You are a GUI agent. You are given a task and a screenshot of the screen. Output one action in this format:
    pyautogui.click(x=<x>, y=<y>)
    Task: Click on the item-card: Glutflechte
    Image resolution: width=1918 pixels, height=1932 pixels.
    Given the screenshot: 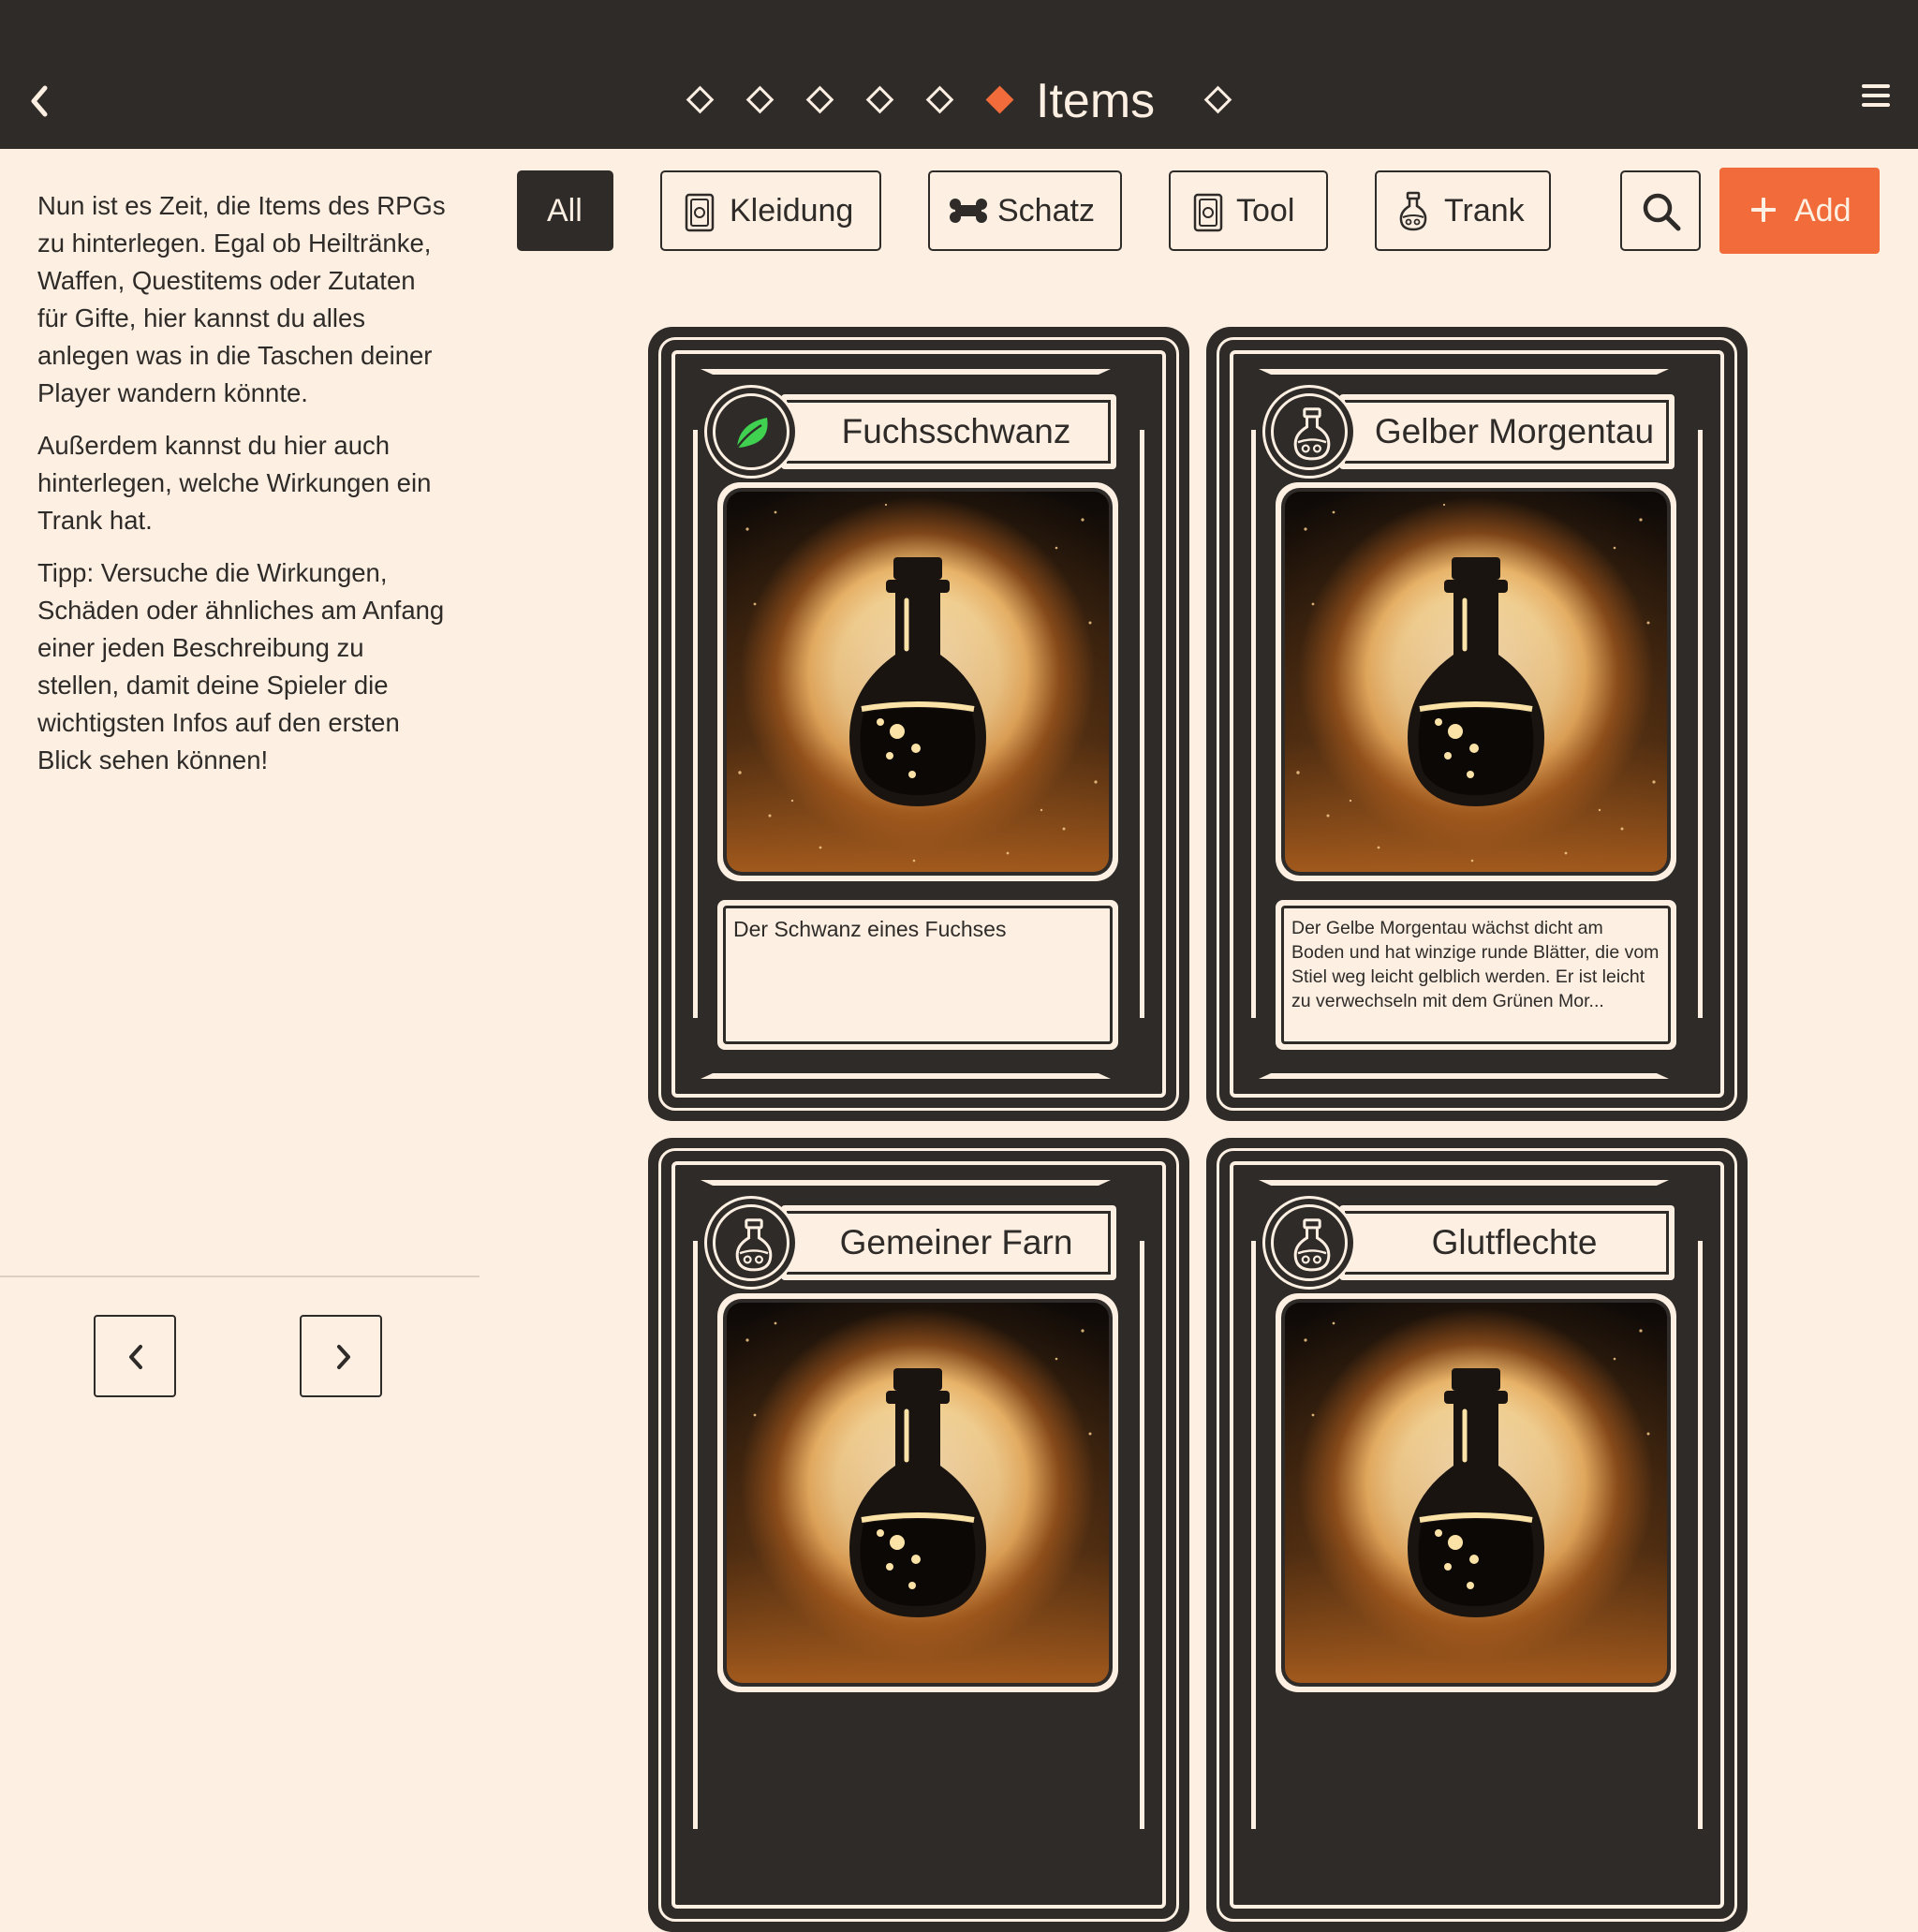 What is the action you would take?
    pyautogui.click(x=1477, y=1535)
    